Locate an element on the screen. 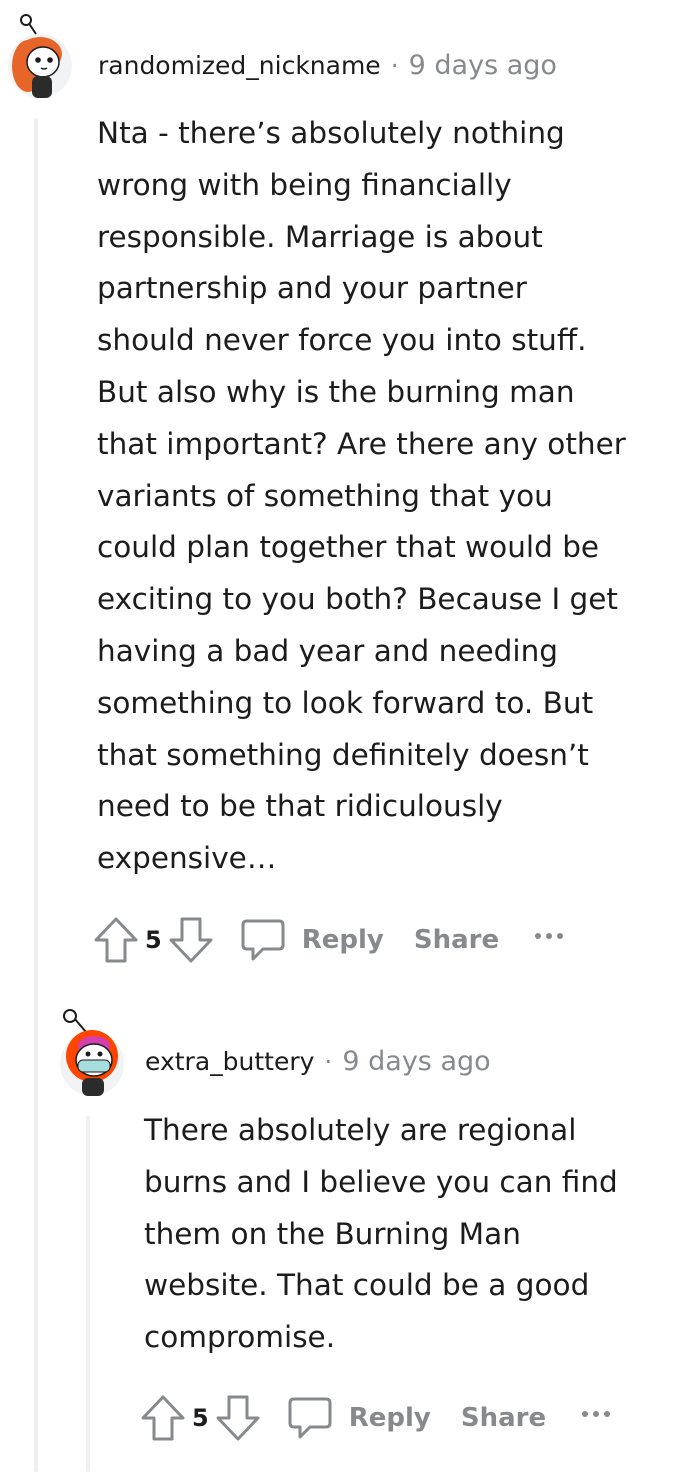 This screenshot has width=700, height=1472. comment-line: wrong with being financially is located at coordinates (304, 184).